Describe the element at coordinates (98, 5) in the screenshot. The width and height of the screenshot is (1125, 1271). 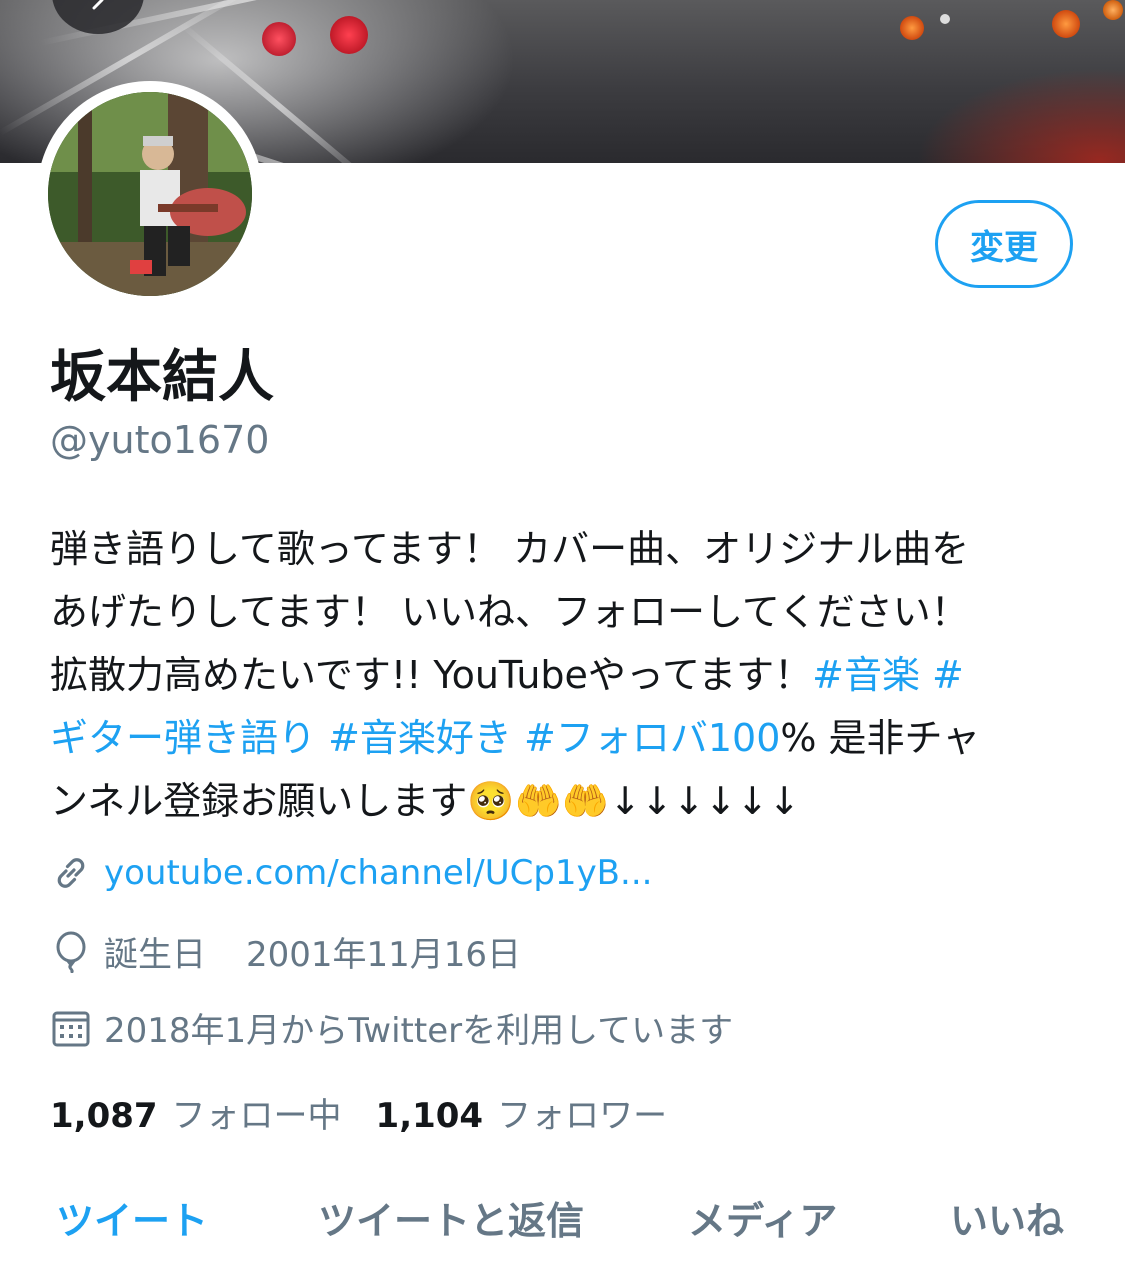
I see `back-arrow-icon` at that location.